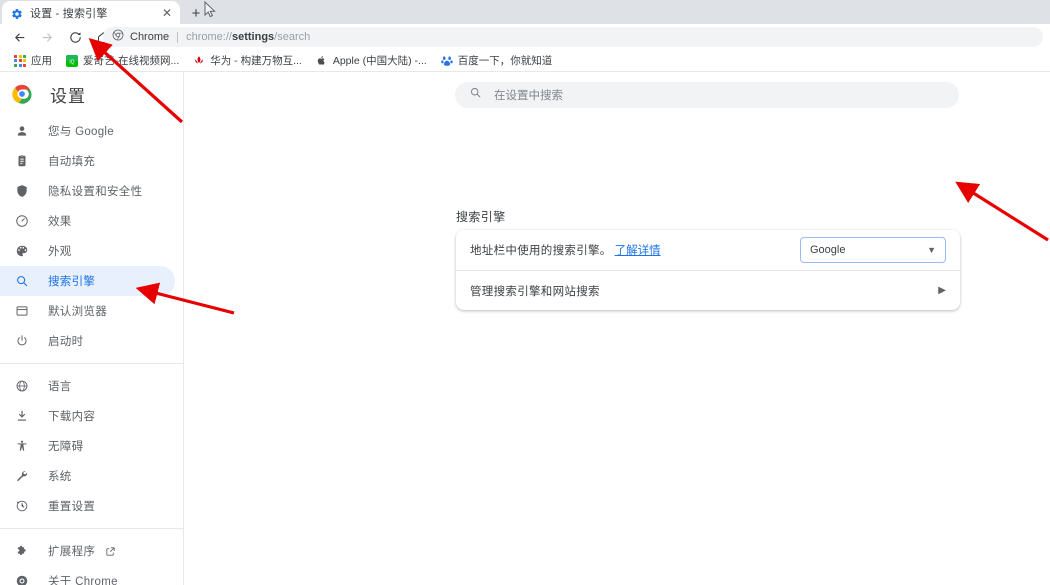 Image resolution: width=1050 pixels, height=585 pixels. What do you see at coordinates (873, 250) in the screenshot?
I see `search-engine-dropdown: Google ▼` at bounding box center [873, 250].